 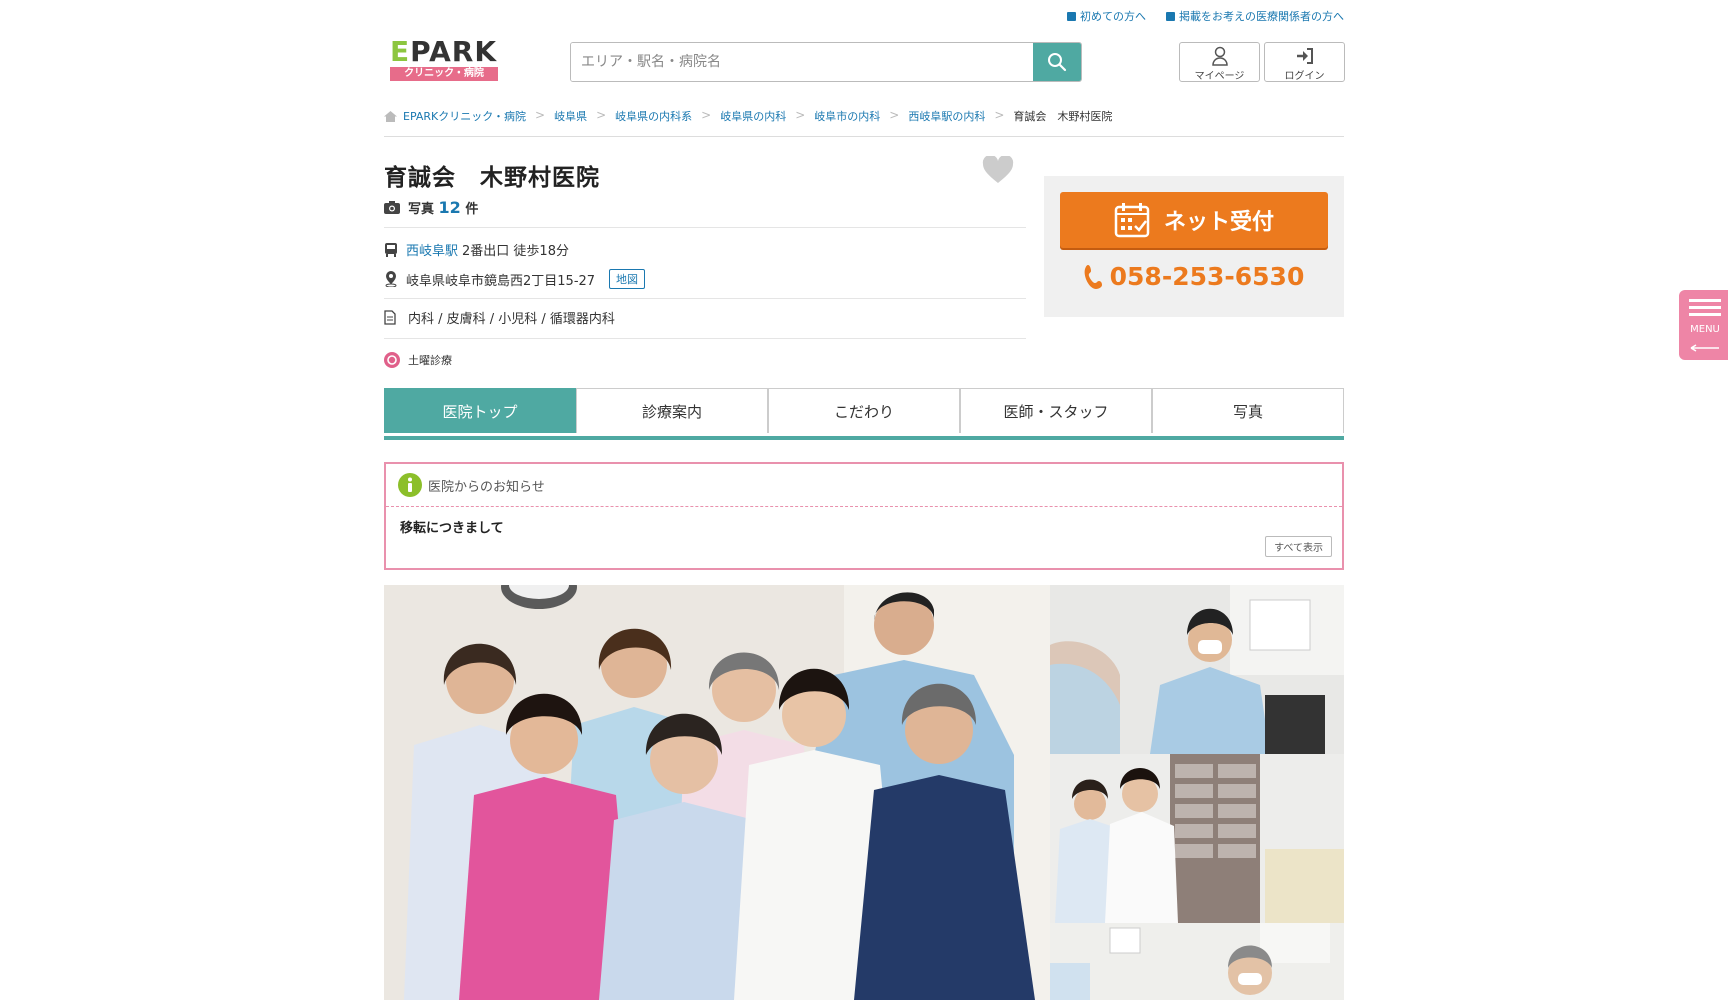 I want to click on clinic-name: 育誠会 木野村医院, so click(x=492, y=178).